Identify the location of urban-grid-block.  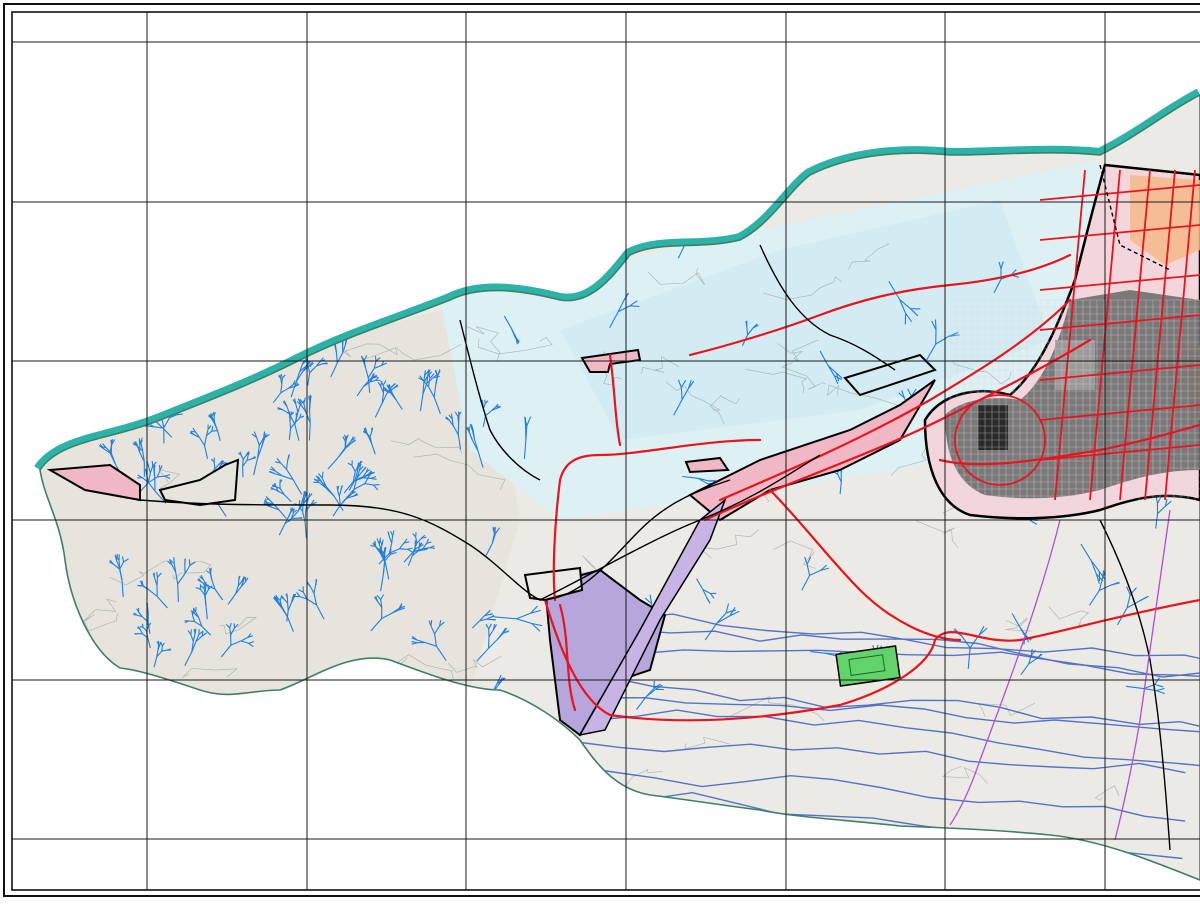
(1075, 365).